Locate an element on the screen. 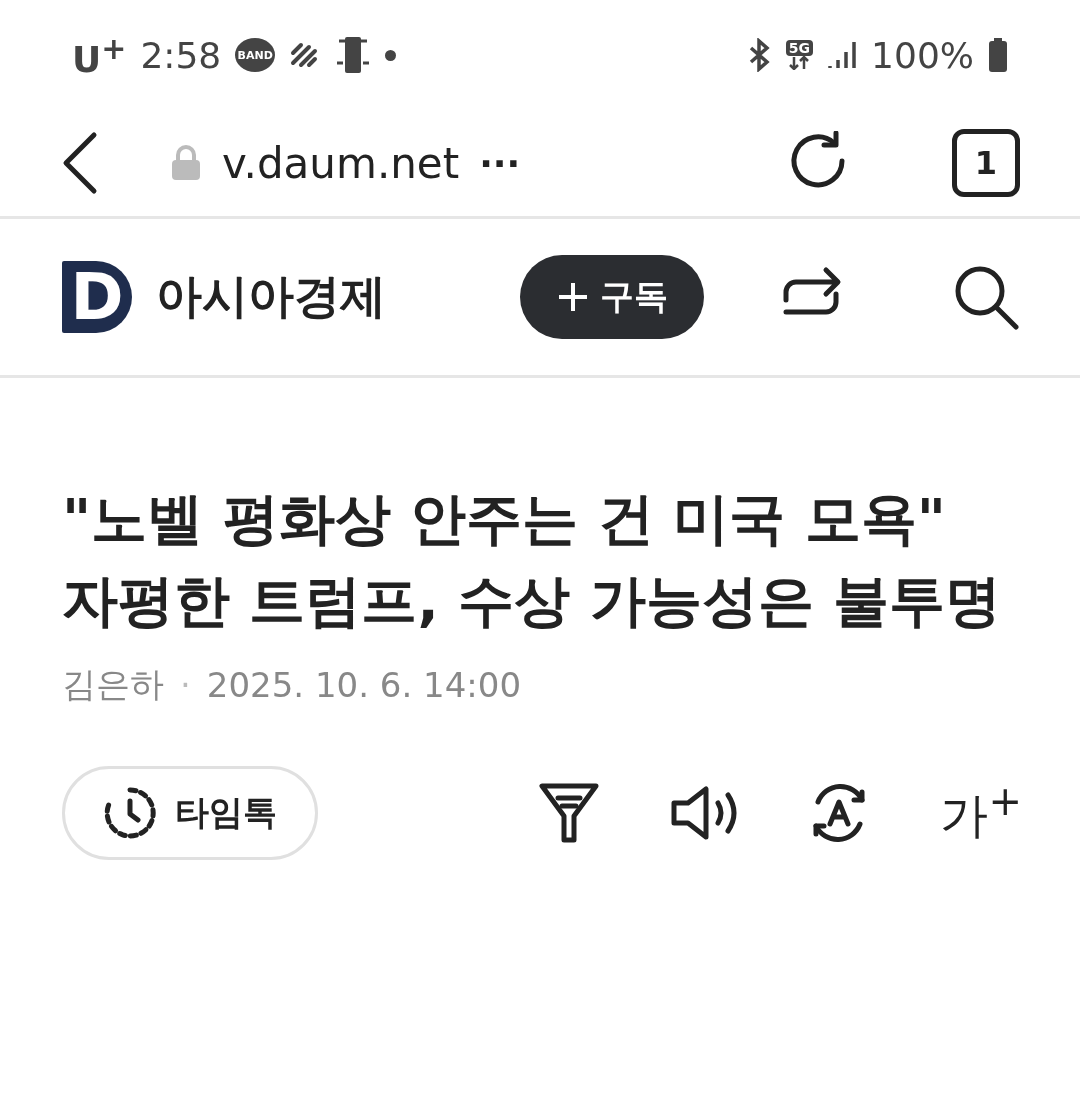  publisher-name: 아시아경제 is located at coordinates (271, 297).